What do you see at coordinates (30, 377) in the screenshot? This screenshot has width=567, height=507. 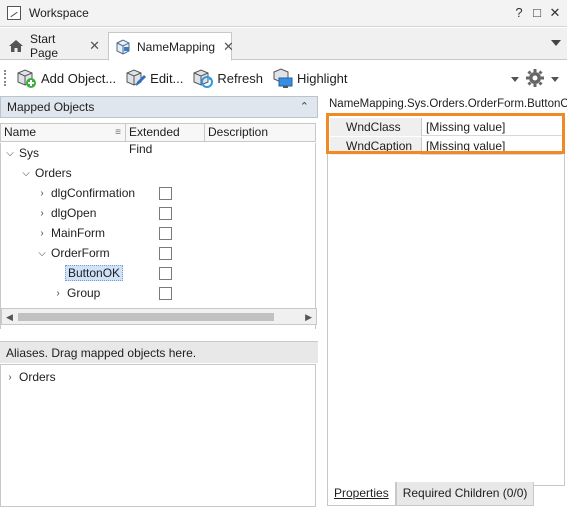 I see `alias-item-orders: › Orders` at bounding box center [30, 377].